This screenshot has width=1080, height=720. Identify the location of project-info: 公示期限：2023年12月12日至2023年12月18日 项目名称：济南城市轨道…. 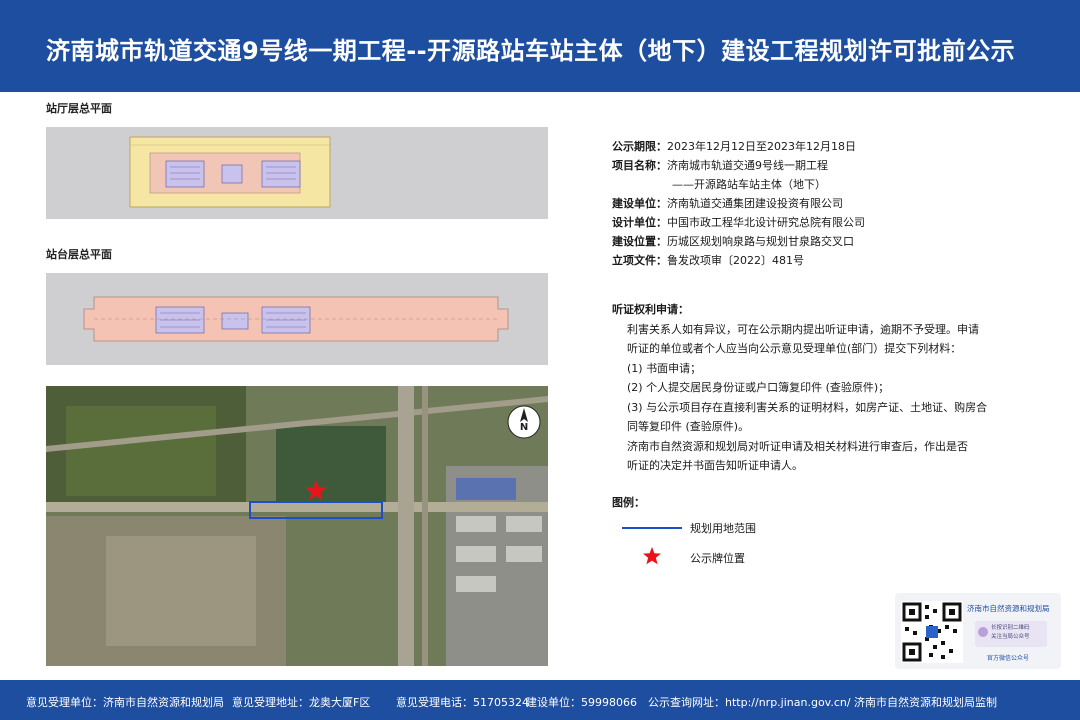
(738, 203).